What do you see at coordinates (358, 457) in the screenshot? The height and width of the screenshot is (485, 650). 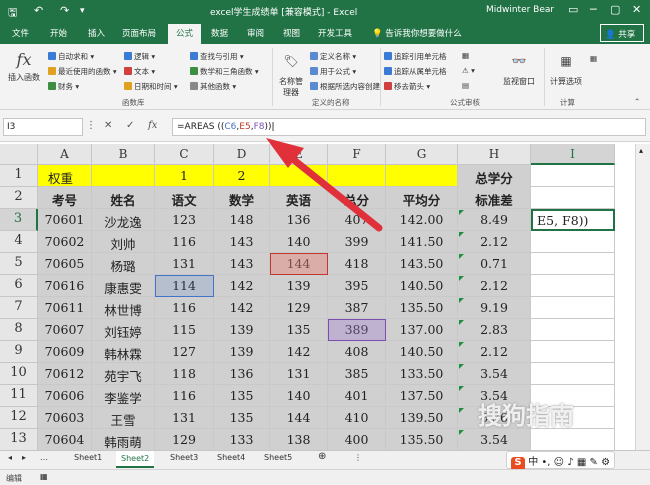 I see `sheet-more-icon: ⋮` at bounding box center [358, 457].